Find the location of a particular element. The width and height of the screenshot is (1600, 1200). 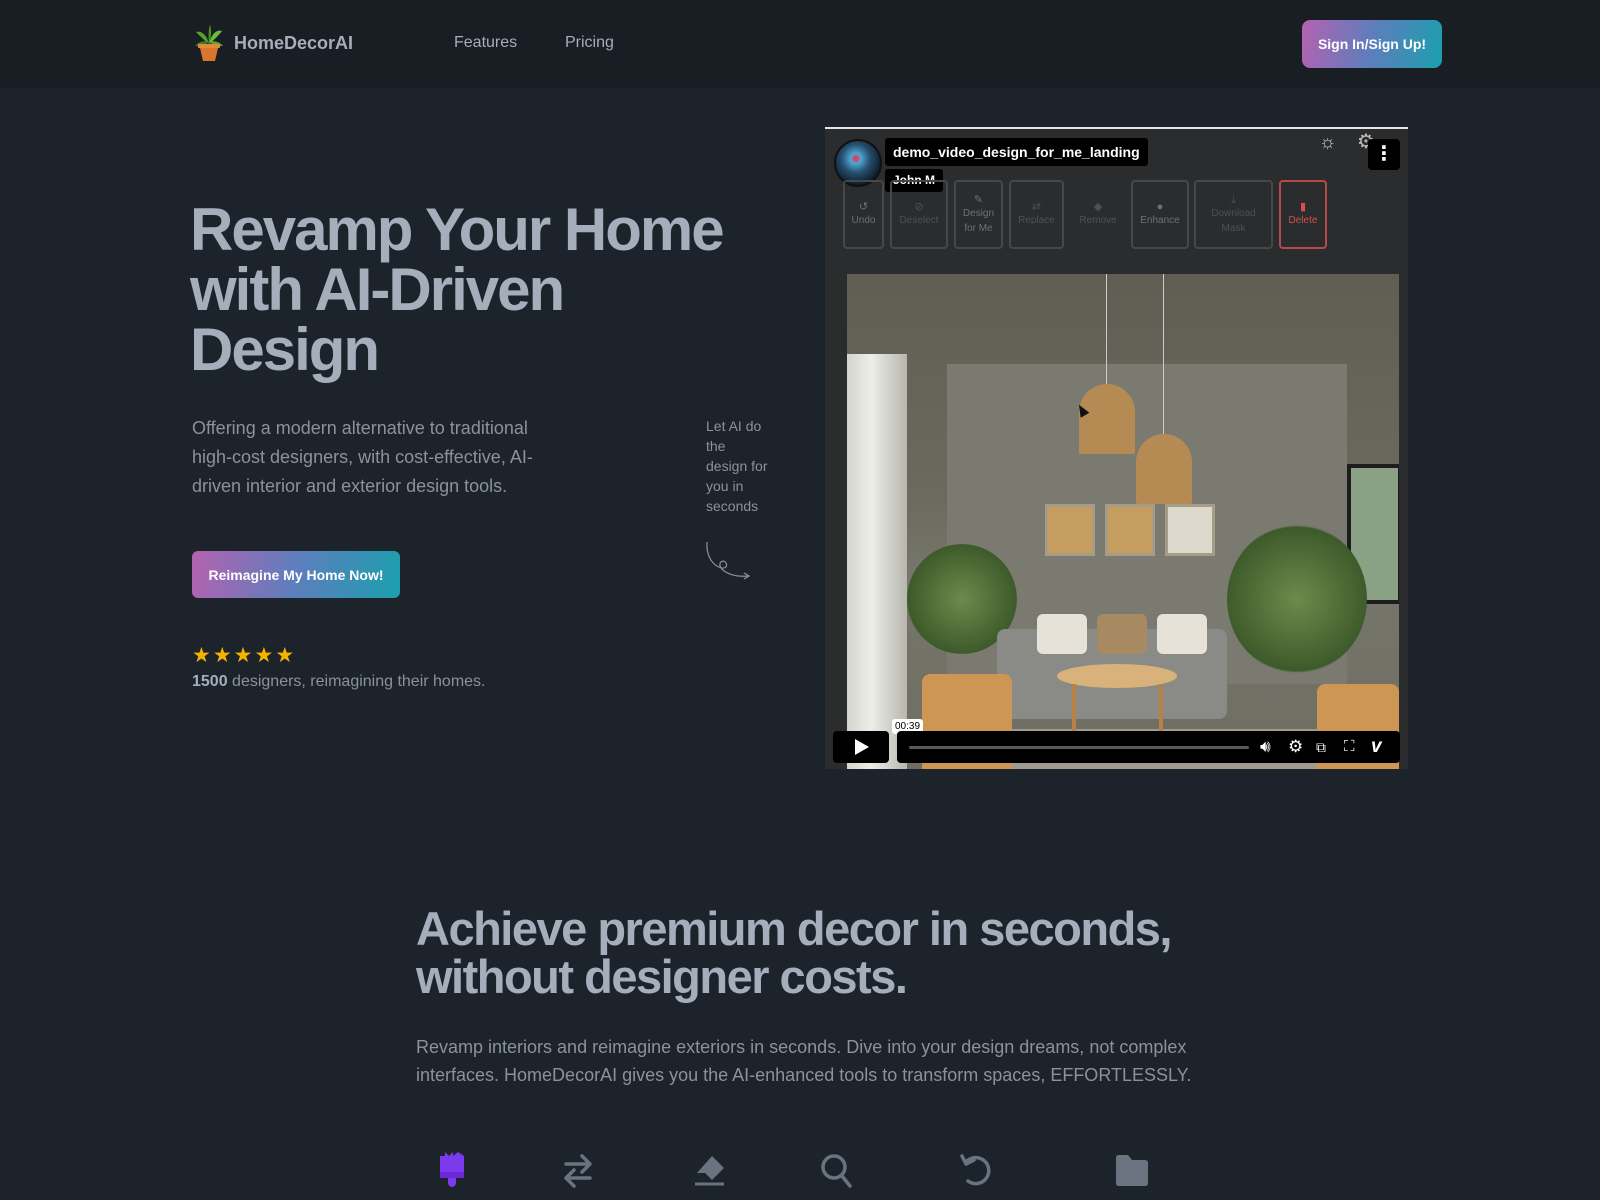

tool-replace: ⇄ Replace is located at coordinates (1036, 214).